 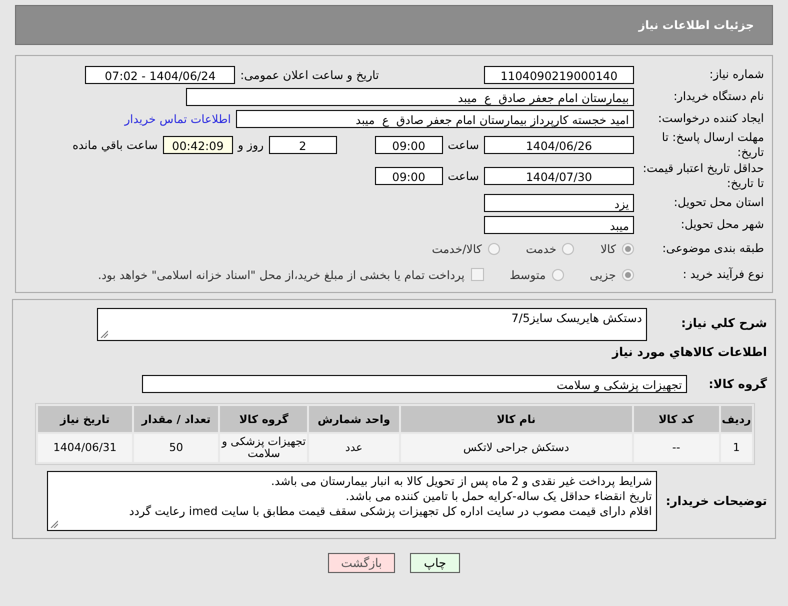 What do you see at coordinates (160, 75) in the screenshot?
I see `input-field: 1404/06/24 - 07:02` at bounding box center [160, 75].